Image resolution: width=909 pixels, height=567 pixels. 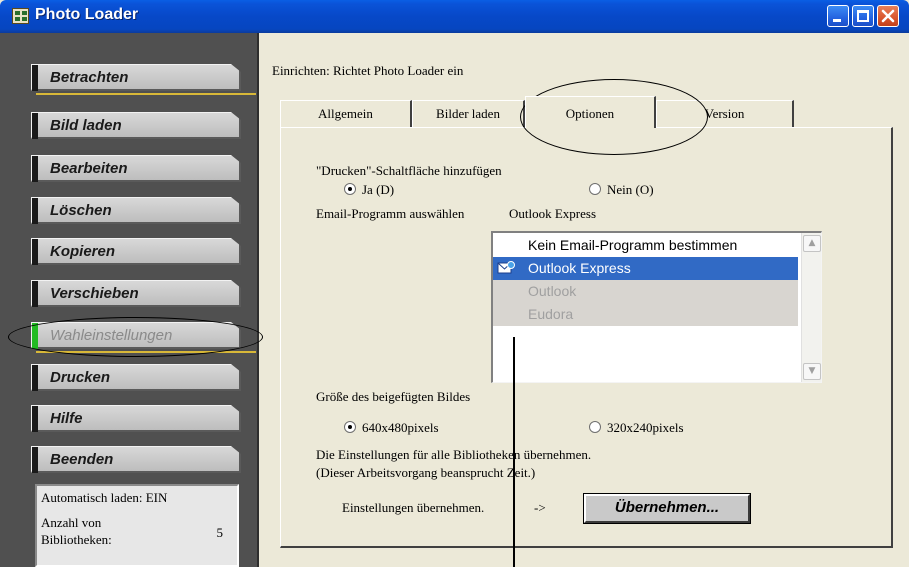 I want to click on image-size-label: Größe des beigefügten Bildes, so click(x=393, y=396).